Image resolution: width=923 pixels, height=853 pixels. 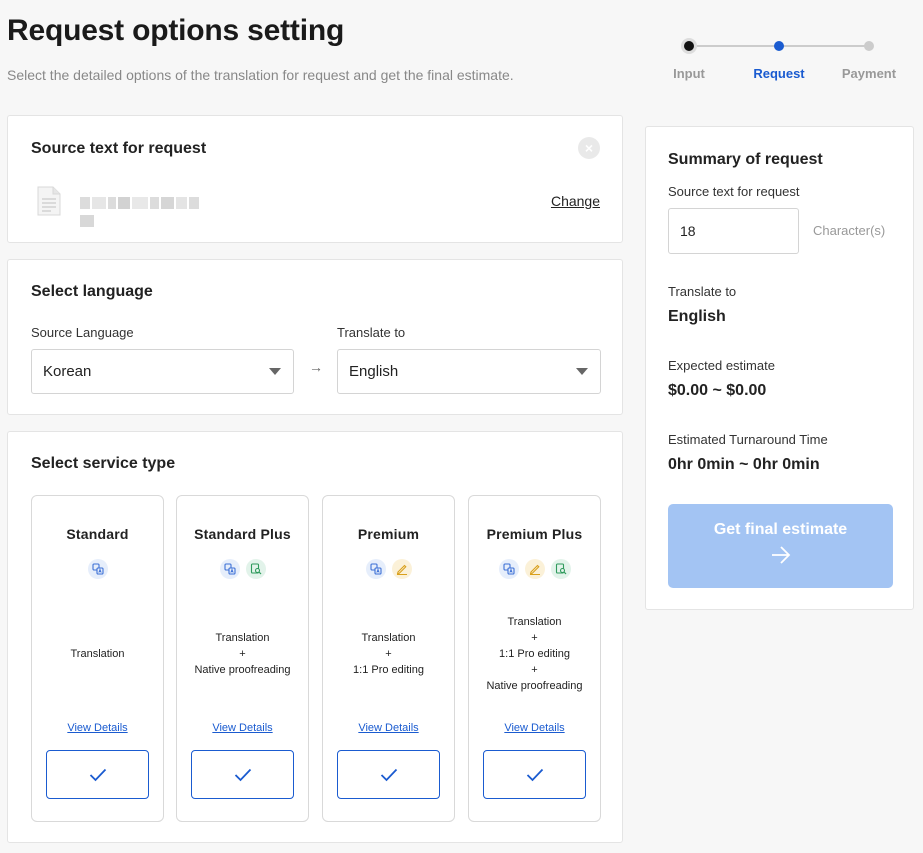 What do you see at coordinates (748, 439) in the screenshot?
I see `summary-turnaround-label: Estimated Turnaround Time` at bounding box center [748, 439].